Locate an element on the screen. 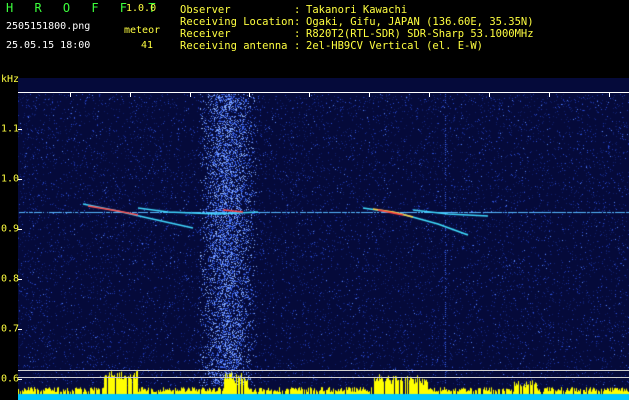 Image resolution: width=629 pixels, height=400 pixels. y-tick-label: 1.0 is located at coordinates (10, 179).